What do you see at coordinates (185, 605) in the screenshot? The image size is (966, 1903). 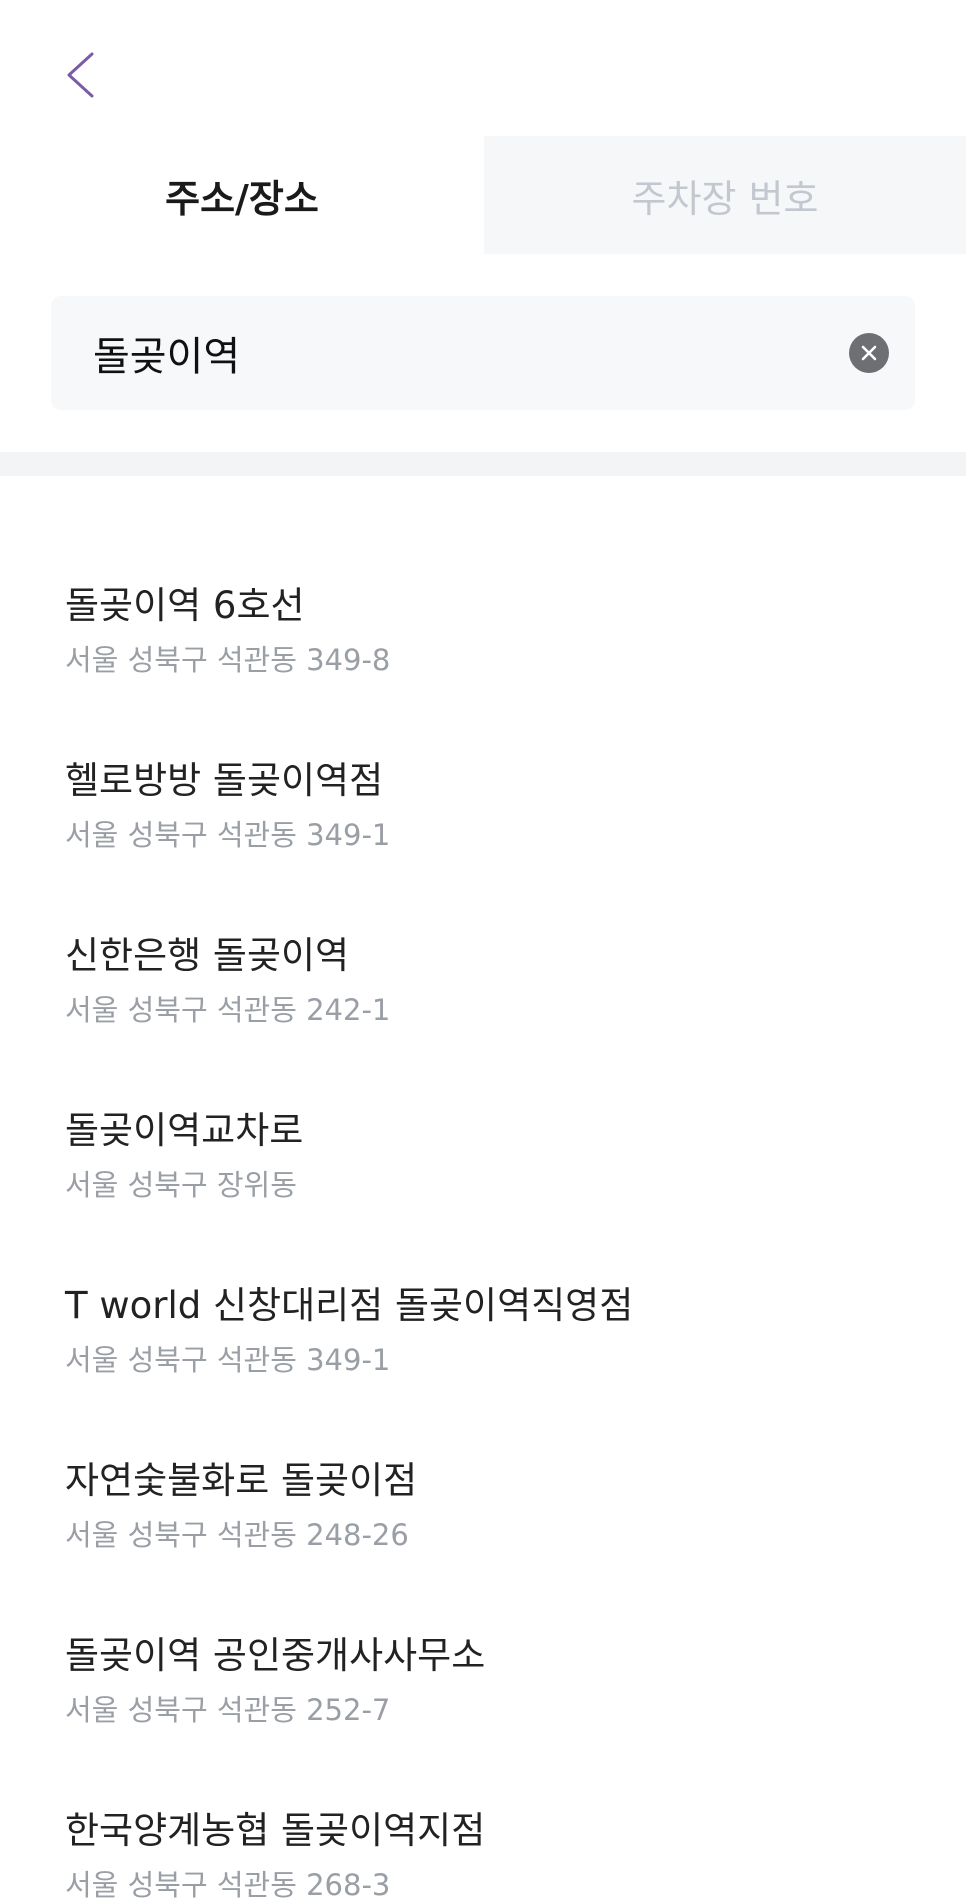 I see `result-title: 돌곶이역 6호선` at bounding box center [185, 605].